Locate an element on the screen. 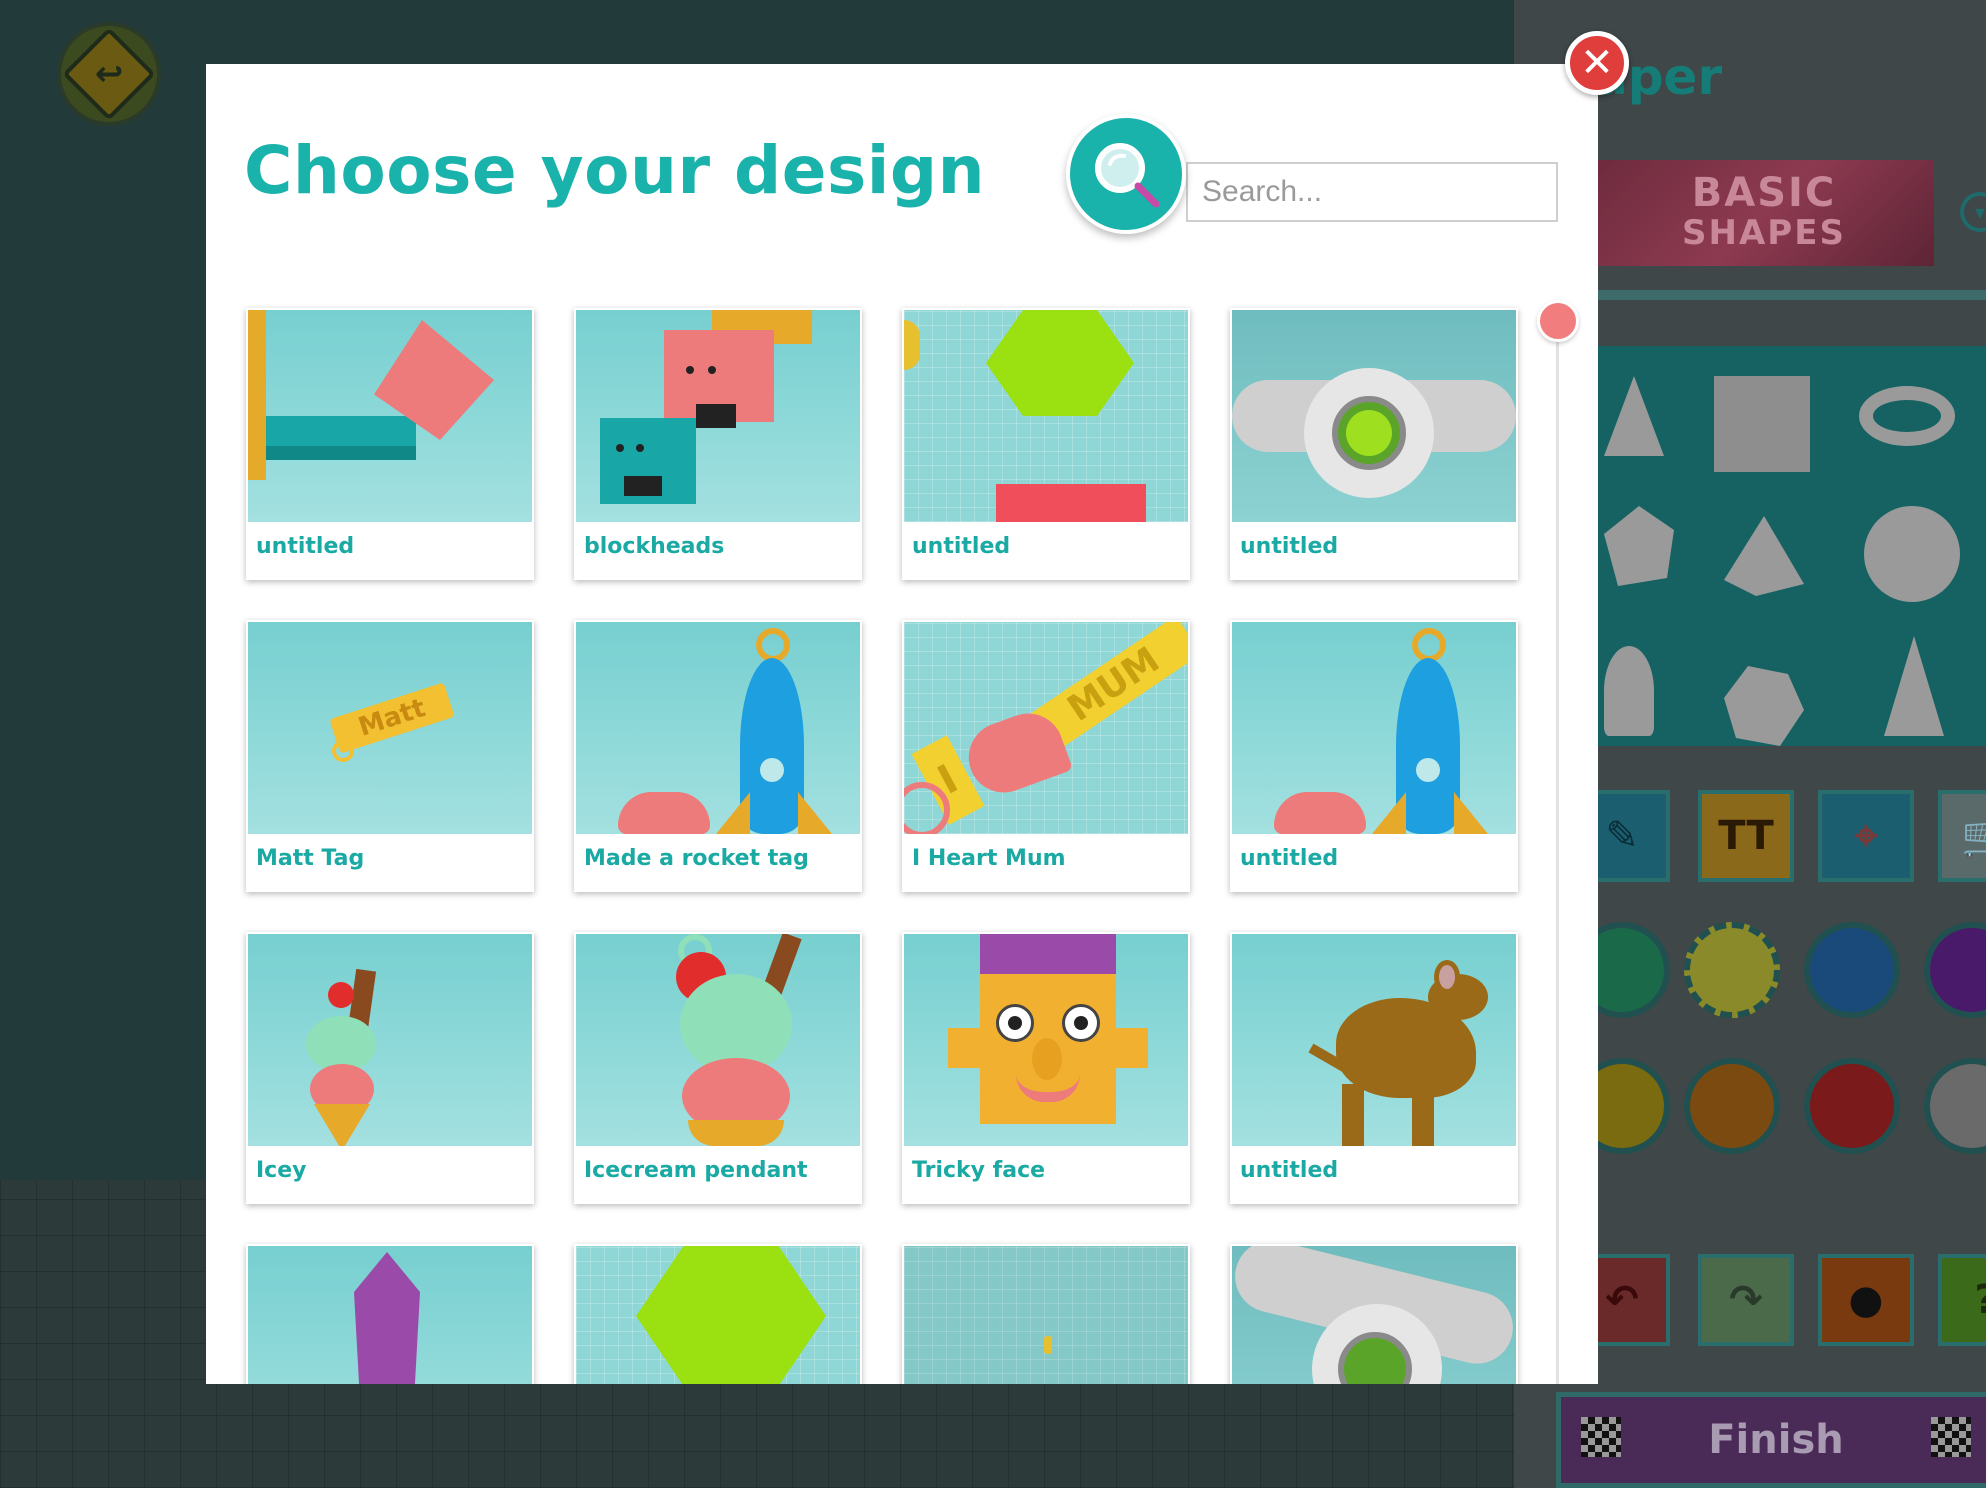 This screenshot has width=1986, height=1488. polyhedron-shape-icon is located at coordinates (1764, 706).